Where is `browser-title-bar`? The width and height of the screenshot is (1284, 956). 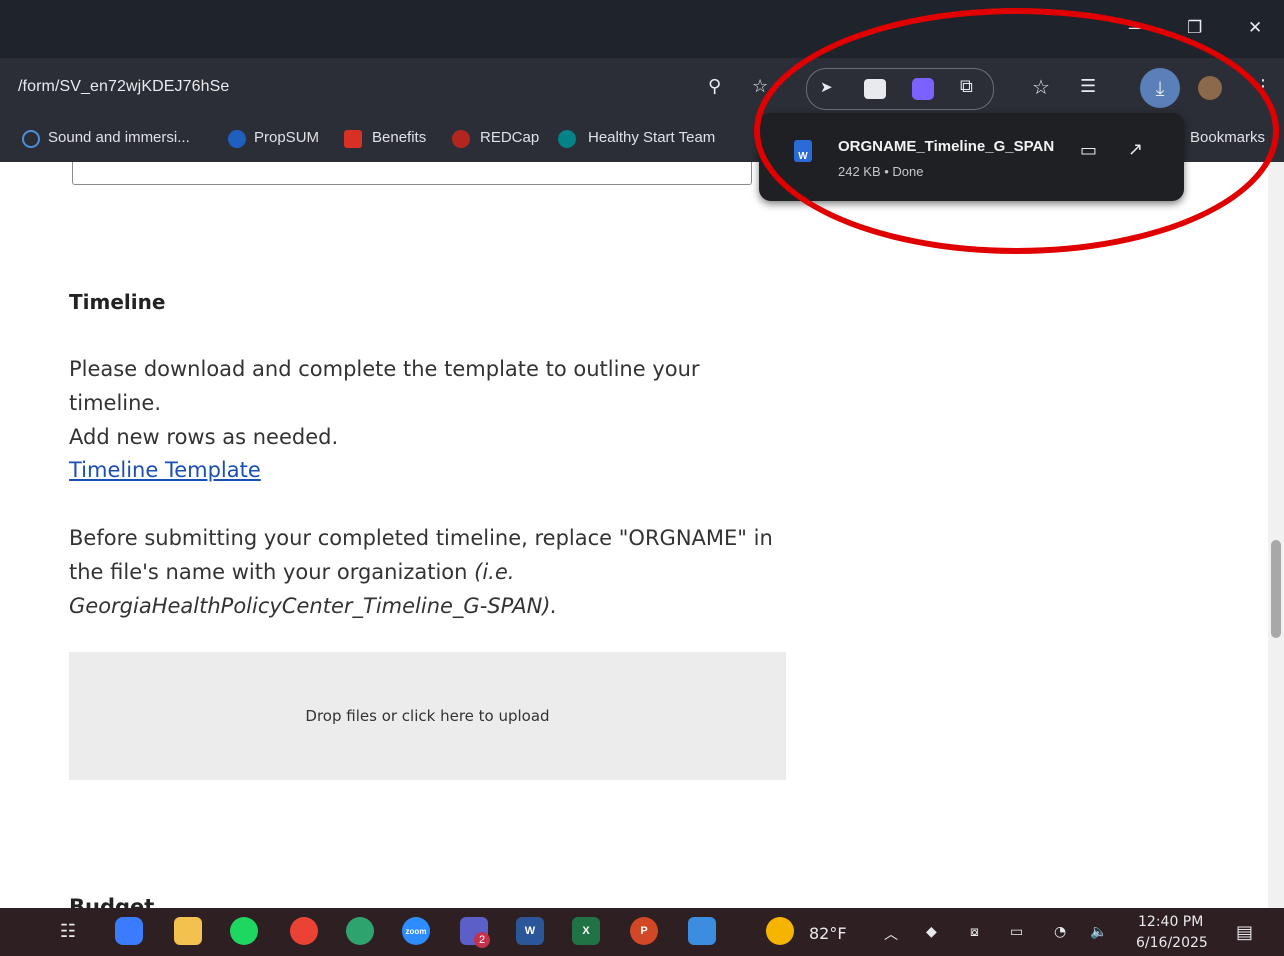
browser-title-bar is located at coordinates (642, 29).